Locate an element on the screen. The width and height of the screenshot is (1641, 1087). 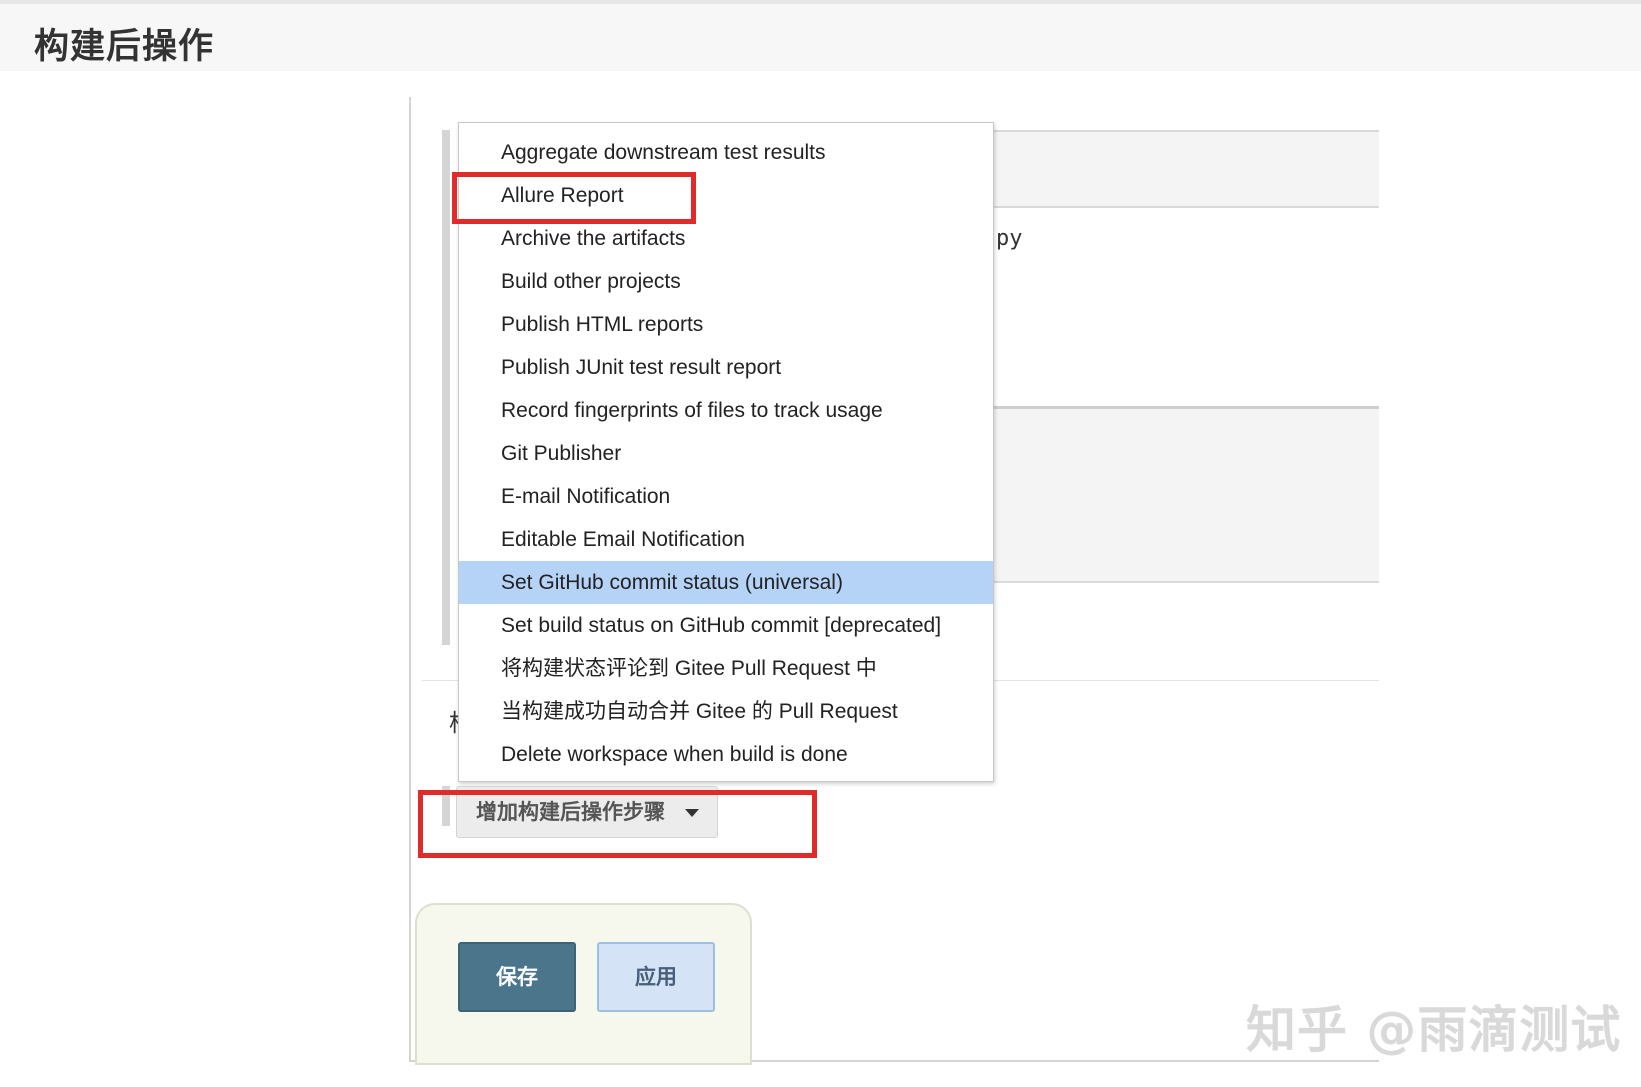
menu-item-aggregate-downstream: Aggregate downstream test results is located at coordinates (726, 152).